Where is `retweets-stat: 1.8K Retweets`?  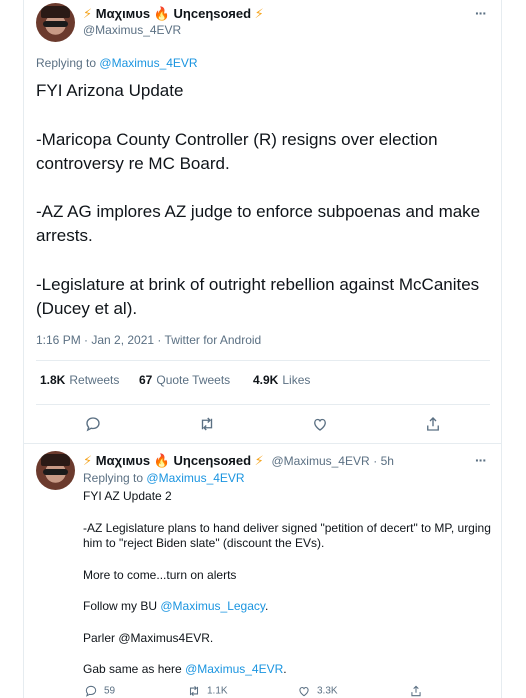
retweets-stat: 1.8K Retweets is located at coordinates (79, 380).